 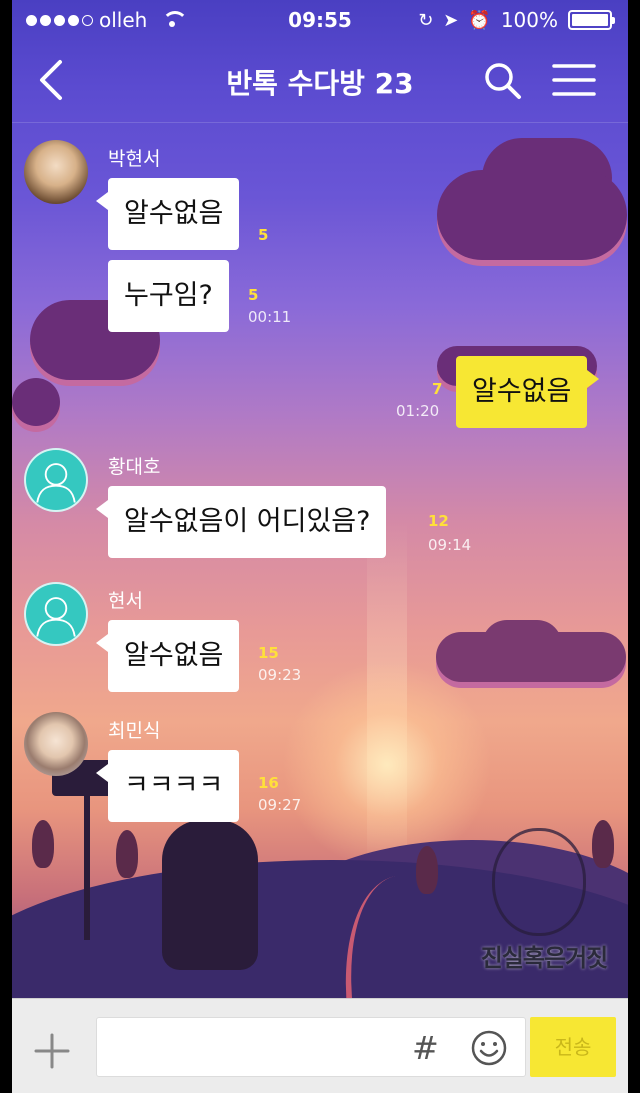 I want to click on rotation-lock-icon: ↻, so click(x=426, y=20).